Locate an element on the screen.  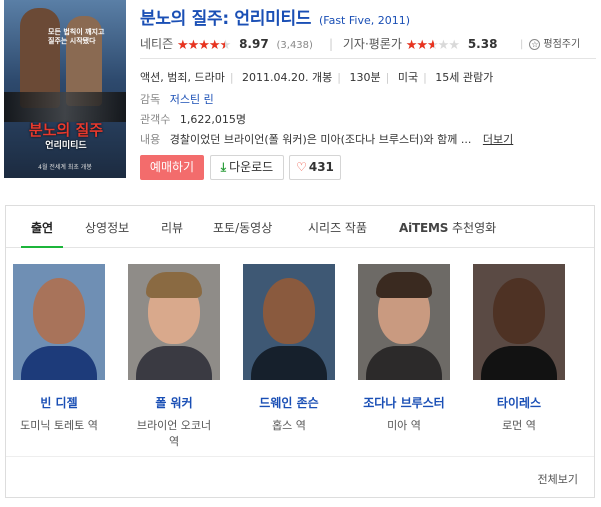
poster-title-main: 분노의 질주 is located at coordinates (66, 130).